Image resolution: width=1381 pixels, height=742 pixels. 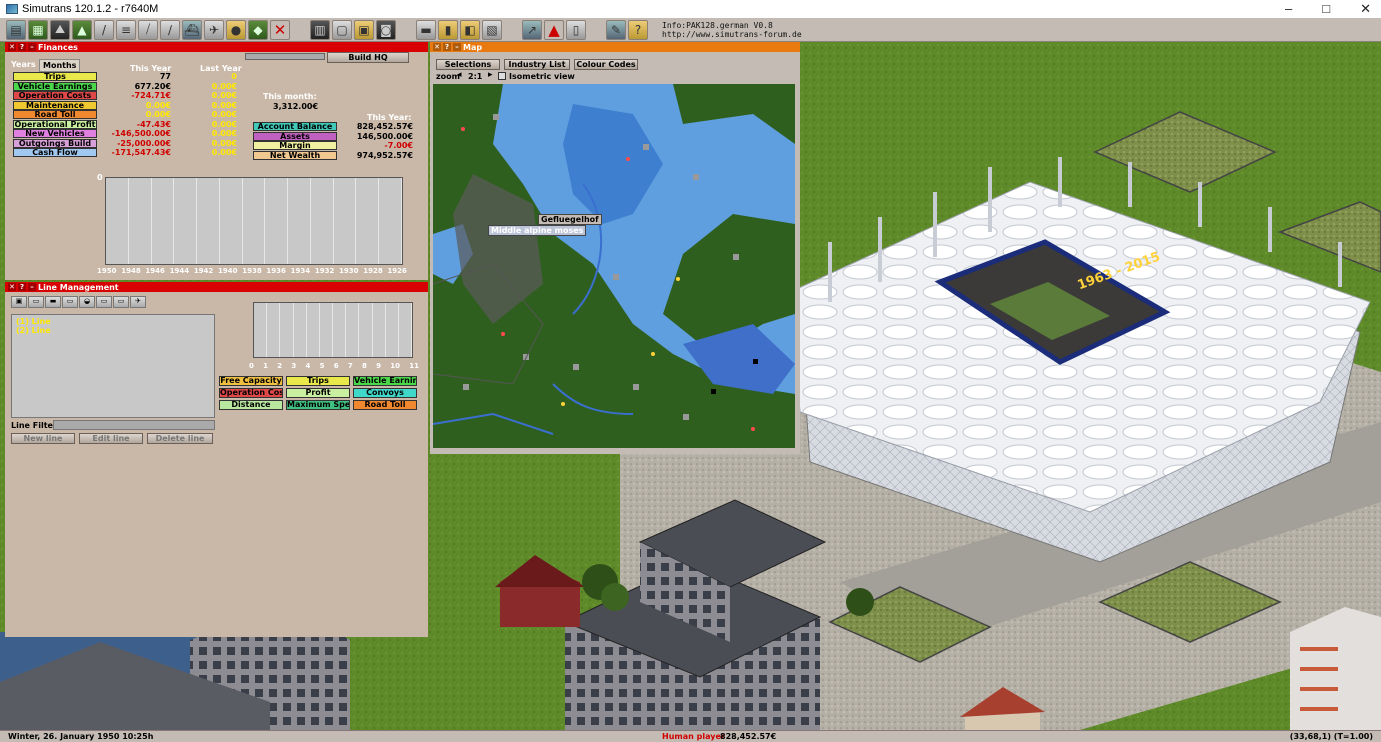 I want to click on window-title-bar: Simutrans 120.1.2 - r7640M – □ ✕, so click(x=690, y=9).